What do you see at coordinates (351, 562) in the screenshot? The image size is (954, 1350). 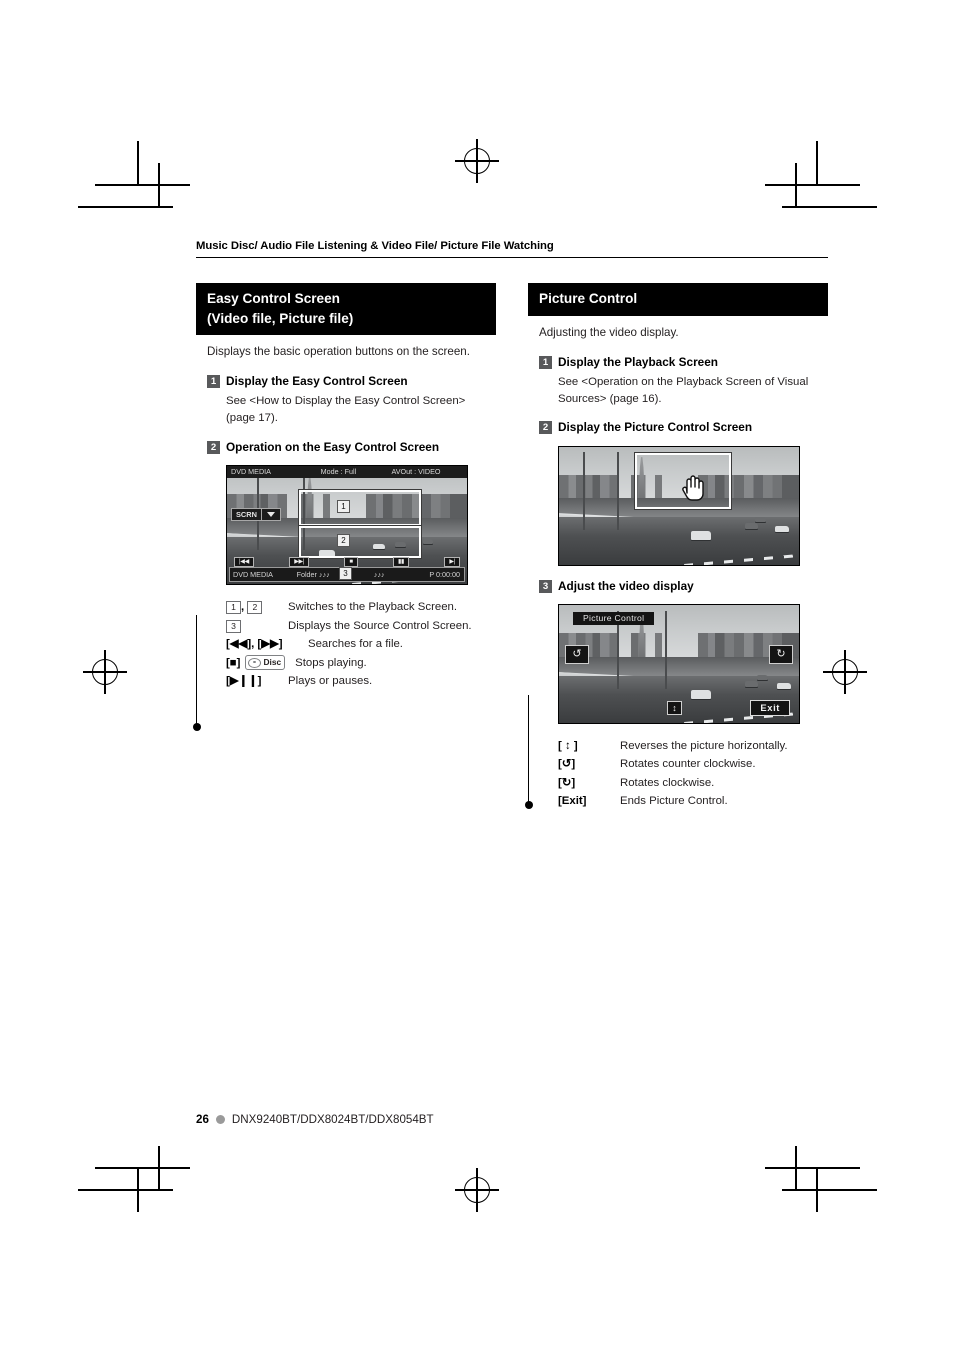 I see `stop-button: ■` at bounding box center [351, 562].